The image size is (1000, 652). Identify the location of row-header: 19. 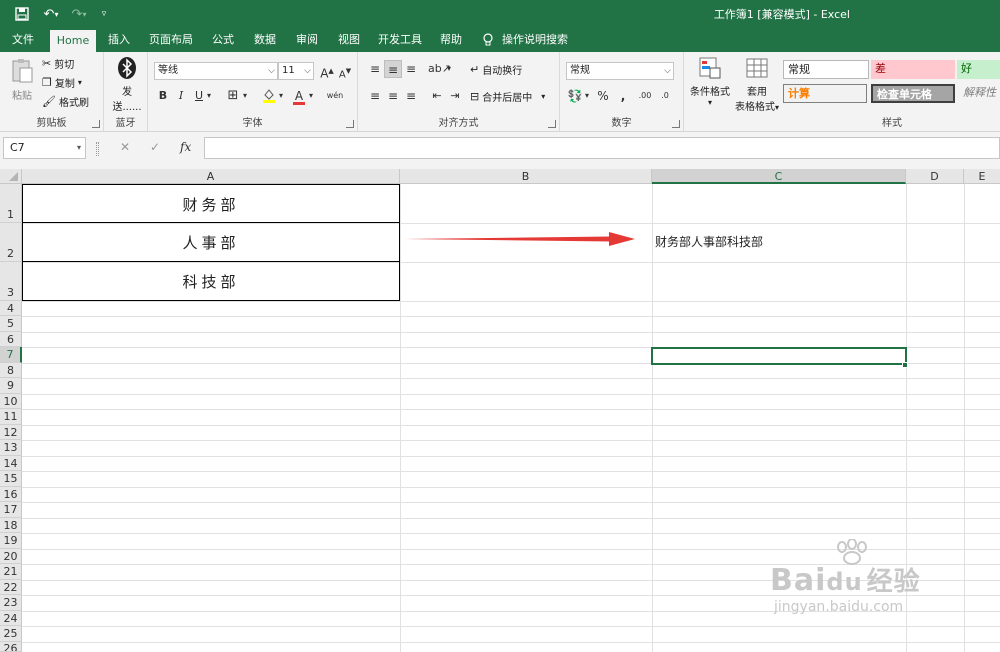
(11, 541).